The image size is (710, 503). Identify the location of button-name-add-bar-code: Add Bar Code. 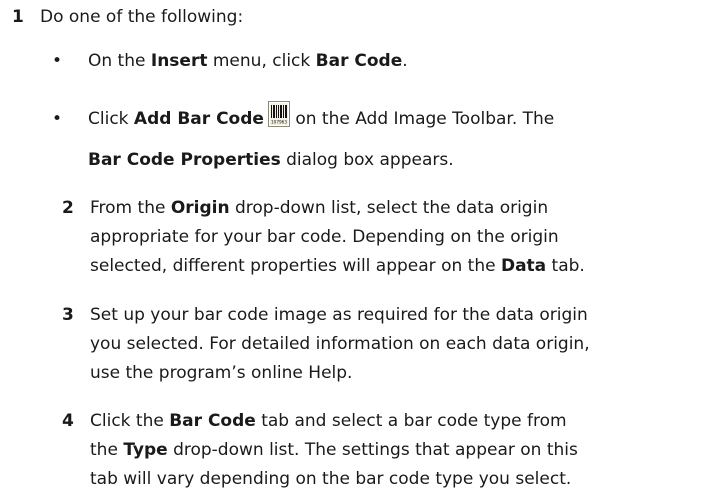
(198, 119).